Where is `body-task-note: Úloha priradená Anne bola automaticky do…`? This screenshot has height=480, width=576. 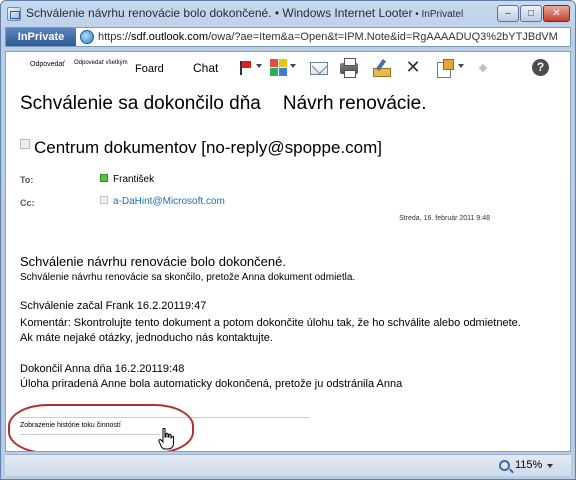 body-task-note: Úloha priradená Anne bola automaticky do… is located at coordinates (211, 384).